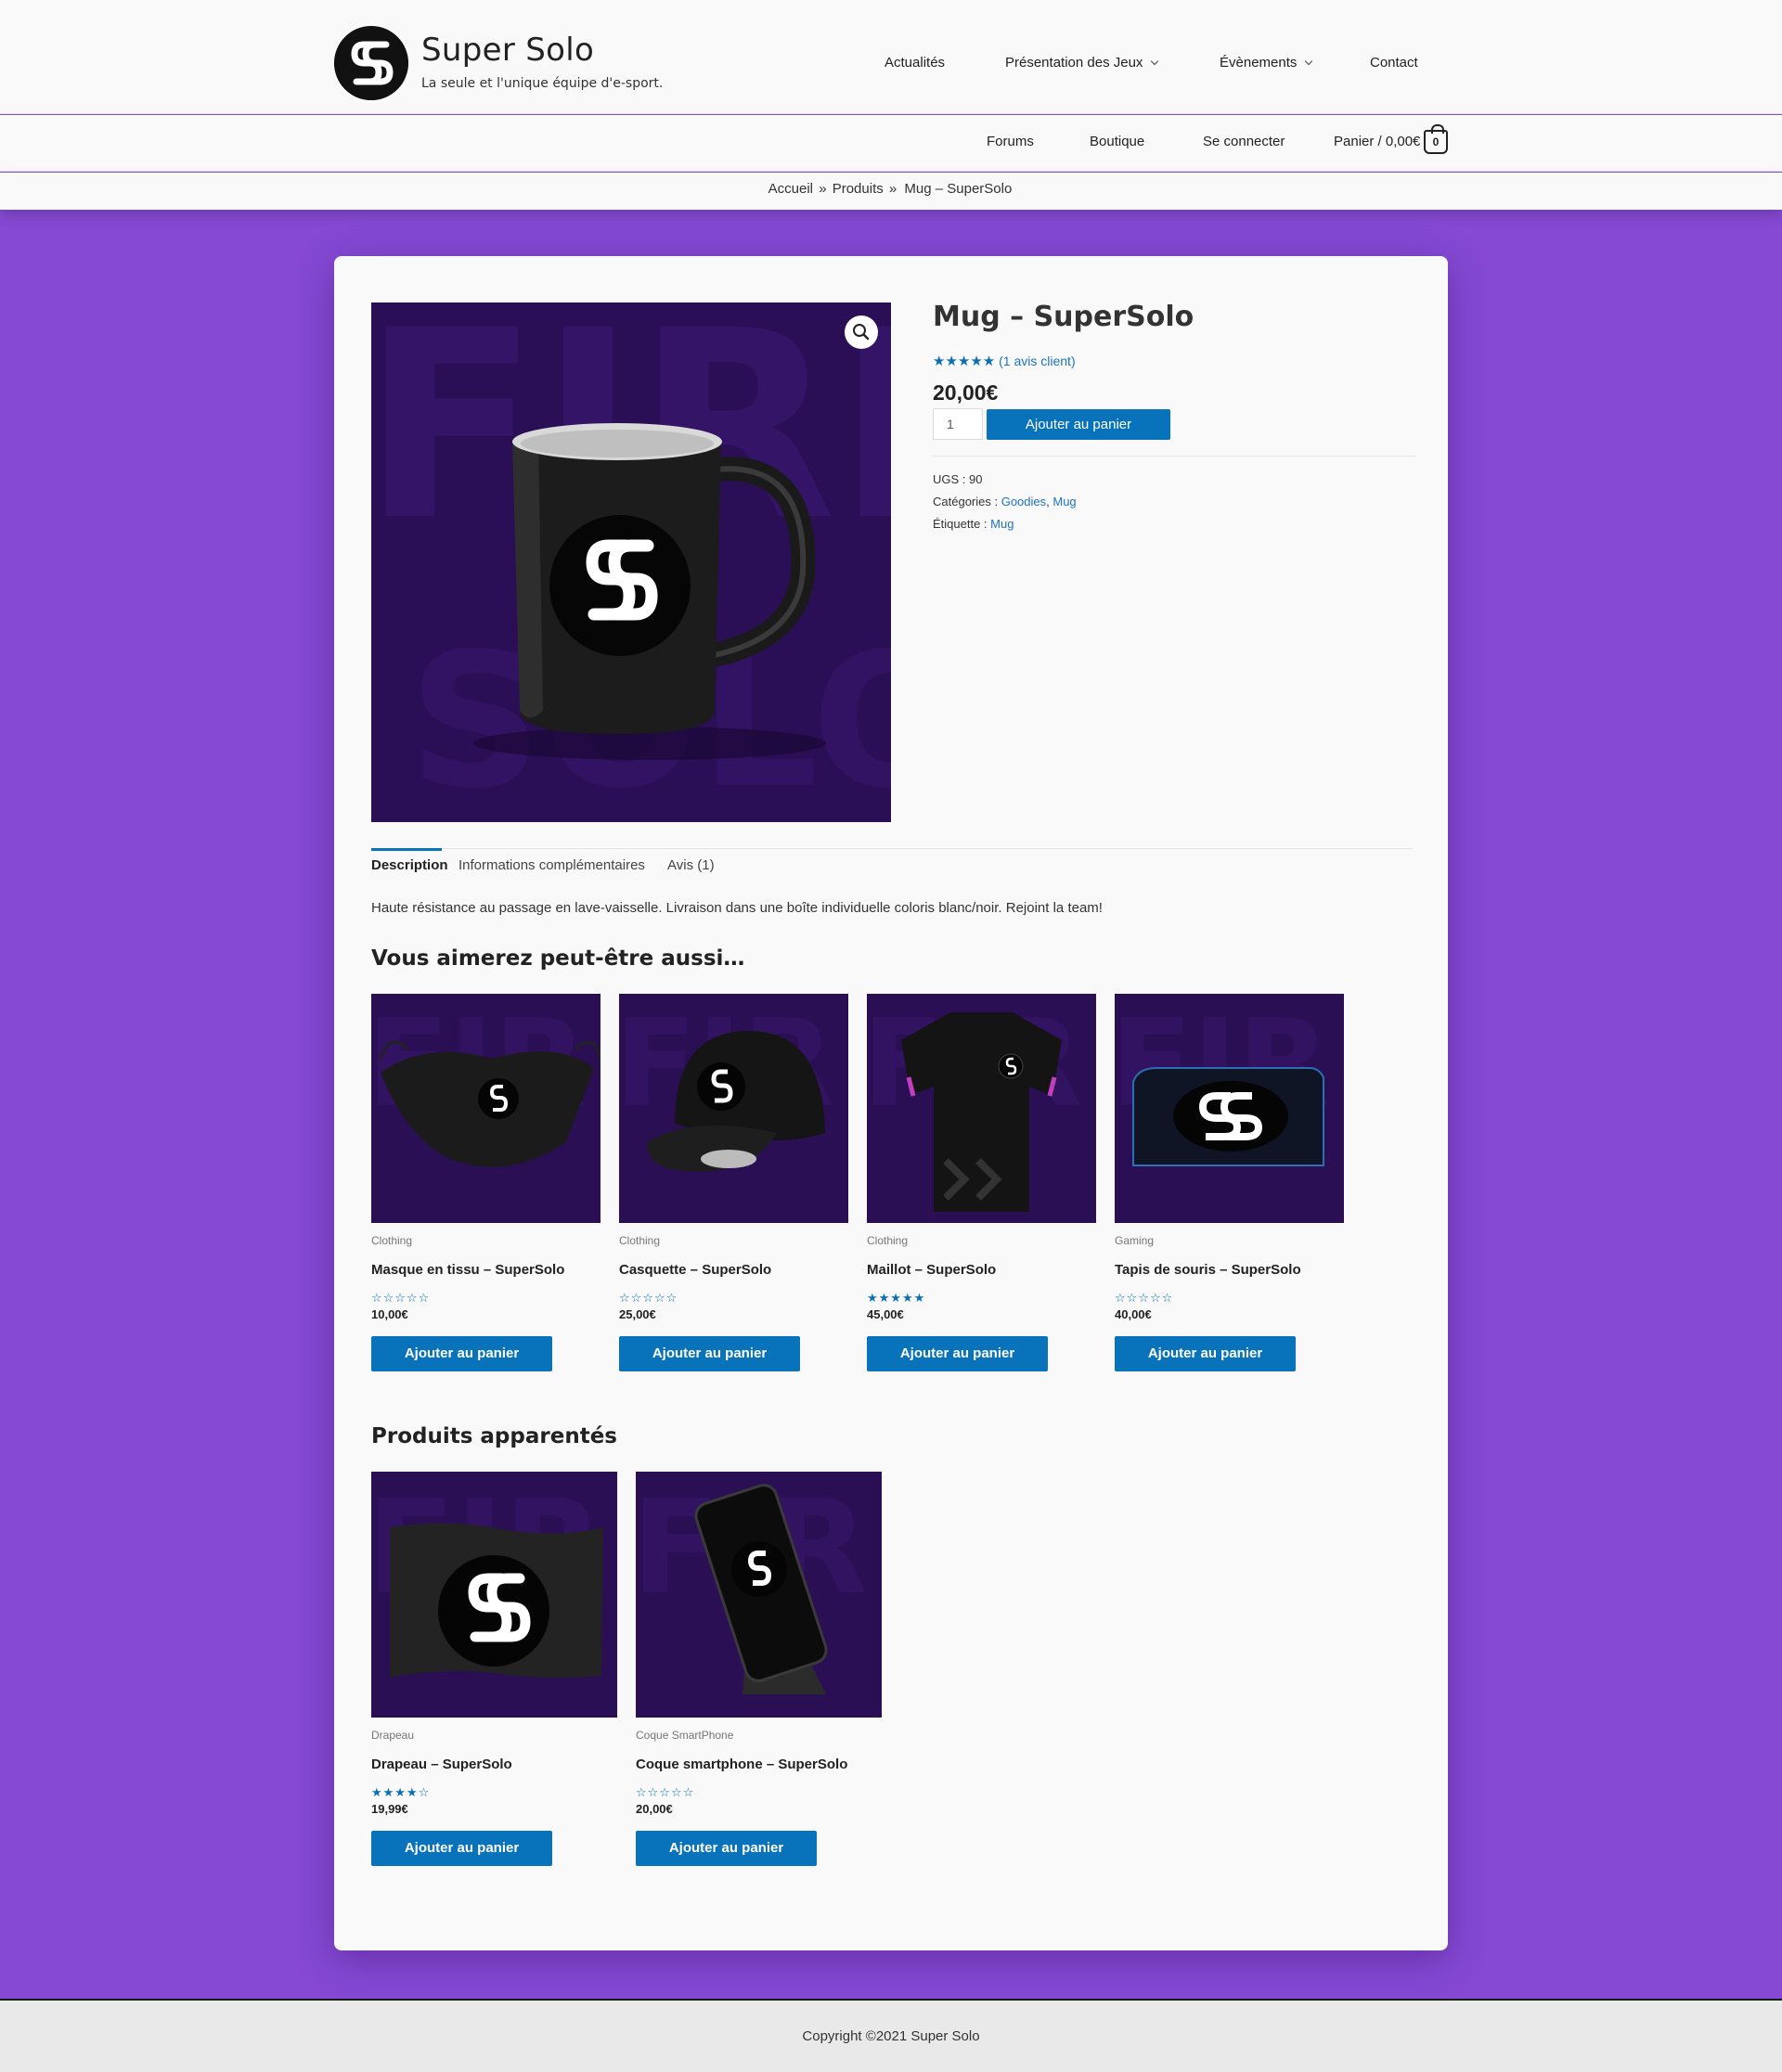  What do you see at coordinates (1135, 1240) in the screenshot?
I see `product-category: Gaming` at bounding box center [1135, 1240].